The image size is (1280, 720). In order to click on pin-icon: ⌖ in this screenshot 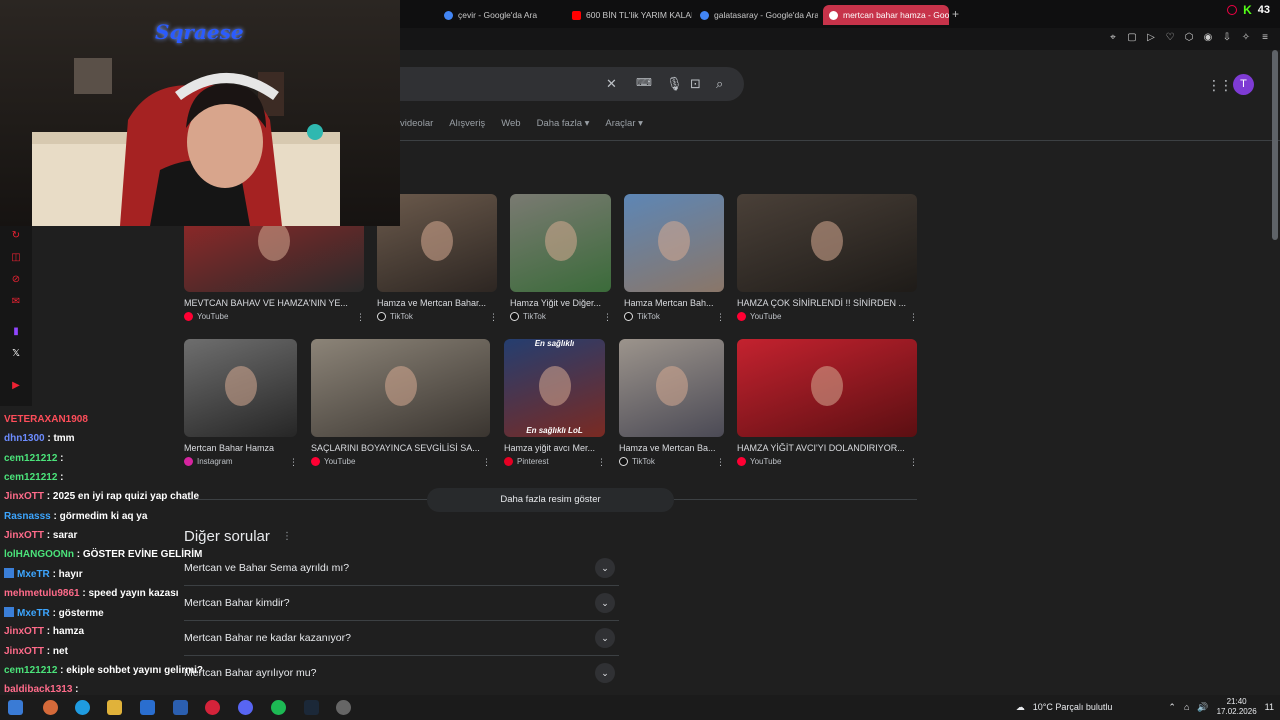, I will do `click(1113, 37)`.